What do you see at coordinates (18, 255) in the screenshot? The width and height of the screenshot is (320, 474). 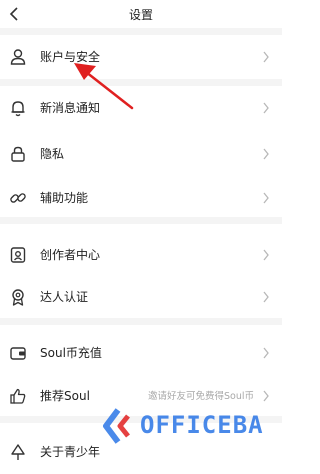 I see `creator-card-icon` at bounding box center [18, 255].